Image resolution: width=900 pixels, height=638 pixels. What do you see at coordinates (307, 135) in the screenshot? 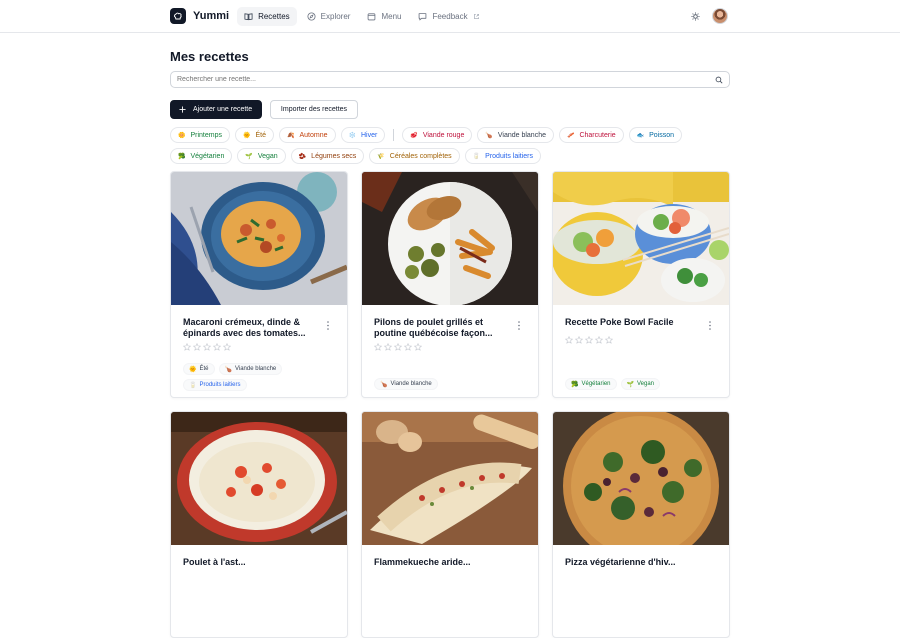
I see `filter-automne: 🍂 Automne` at bounding box center [307, 135].